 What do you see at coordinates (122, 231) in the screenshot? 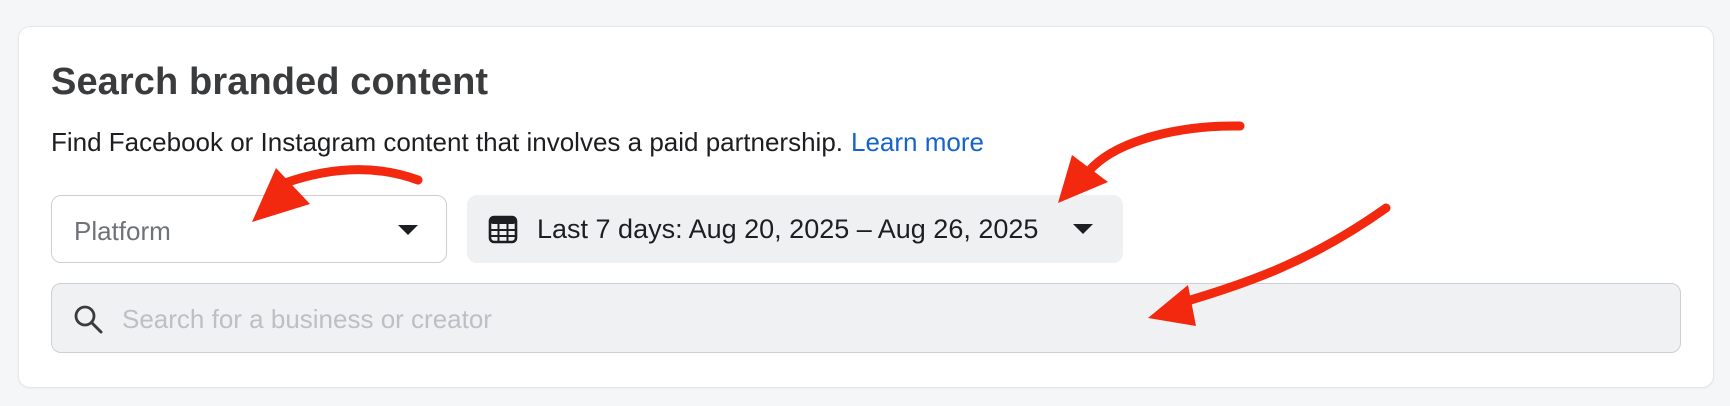
I see `platform-placeholder: Platform` at bounding box center [122, 231].